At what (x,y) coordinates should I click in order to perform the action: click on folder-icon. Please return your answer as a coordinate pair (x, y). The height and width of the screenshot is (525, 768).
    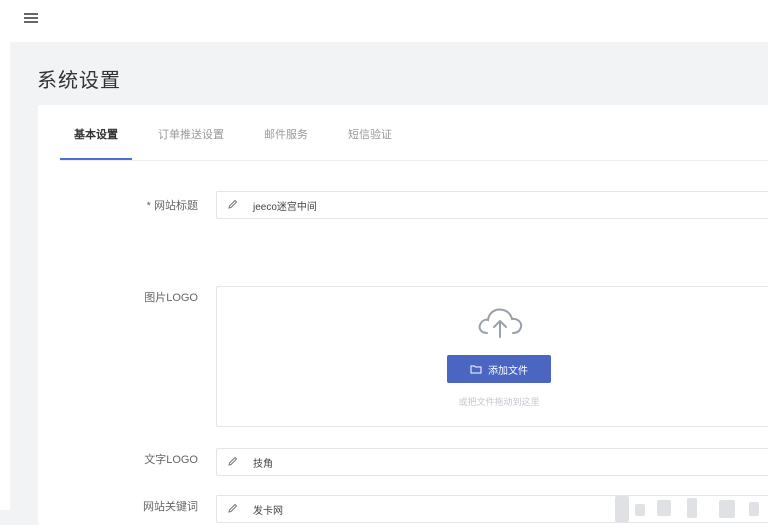
    Looking at the image, I should click on (476, 369).